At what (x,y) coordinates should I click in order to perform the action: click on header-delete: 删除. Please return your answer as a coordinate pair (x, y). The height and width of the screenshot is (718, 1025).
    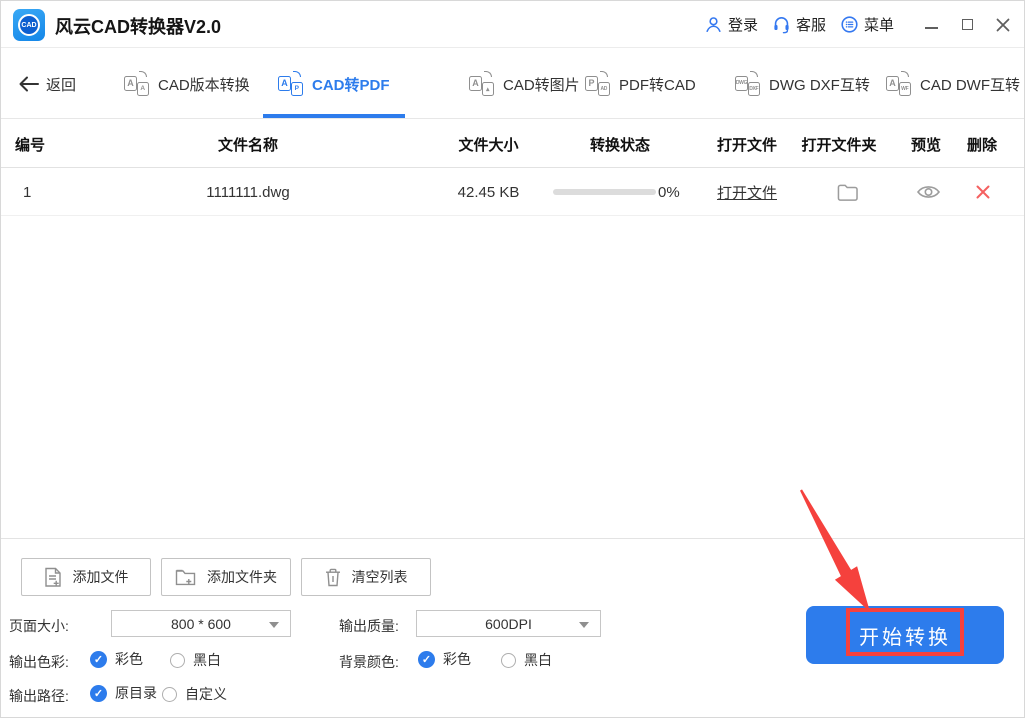
    Looking at the image, I should click on (981, 145).